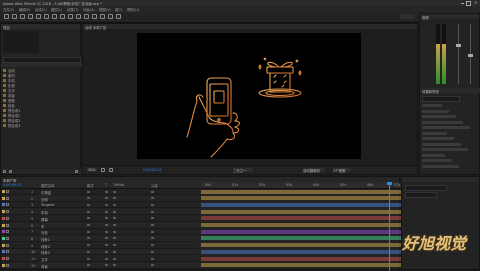 The height and width of the screenshot is (271, 480). I want to click on layer-name: 文字, so click(44, 259).